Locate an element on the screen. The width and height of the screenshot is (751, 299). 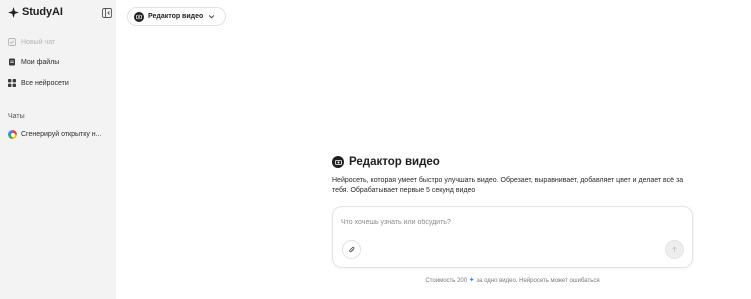
message-composer is located at coordinates (512, 237).